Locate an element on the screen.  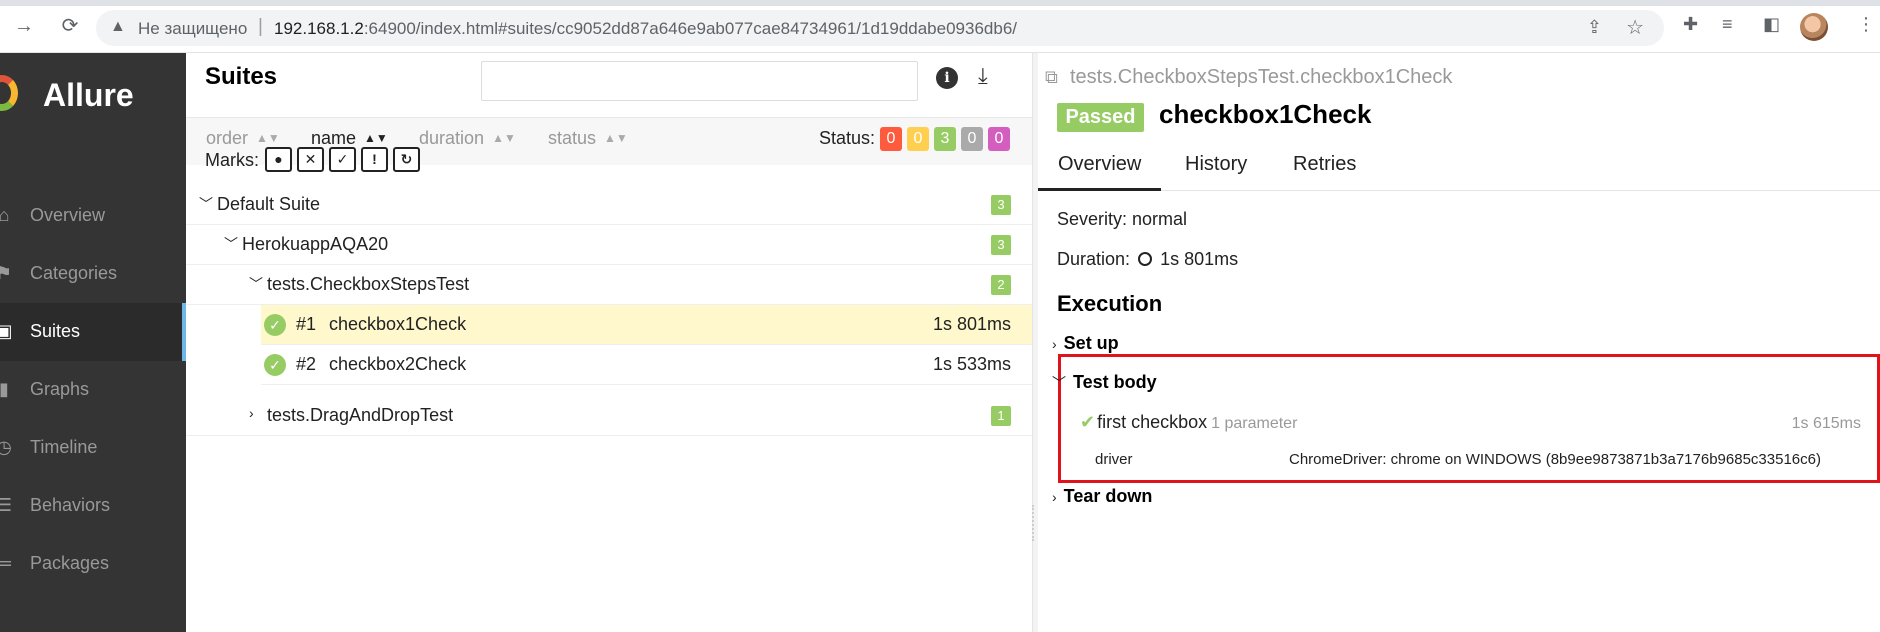
step-first-checkbox: ✔ first checkbox 1 parameter is located at coordinates (1188, 422).